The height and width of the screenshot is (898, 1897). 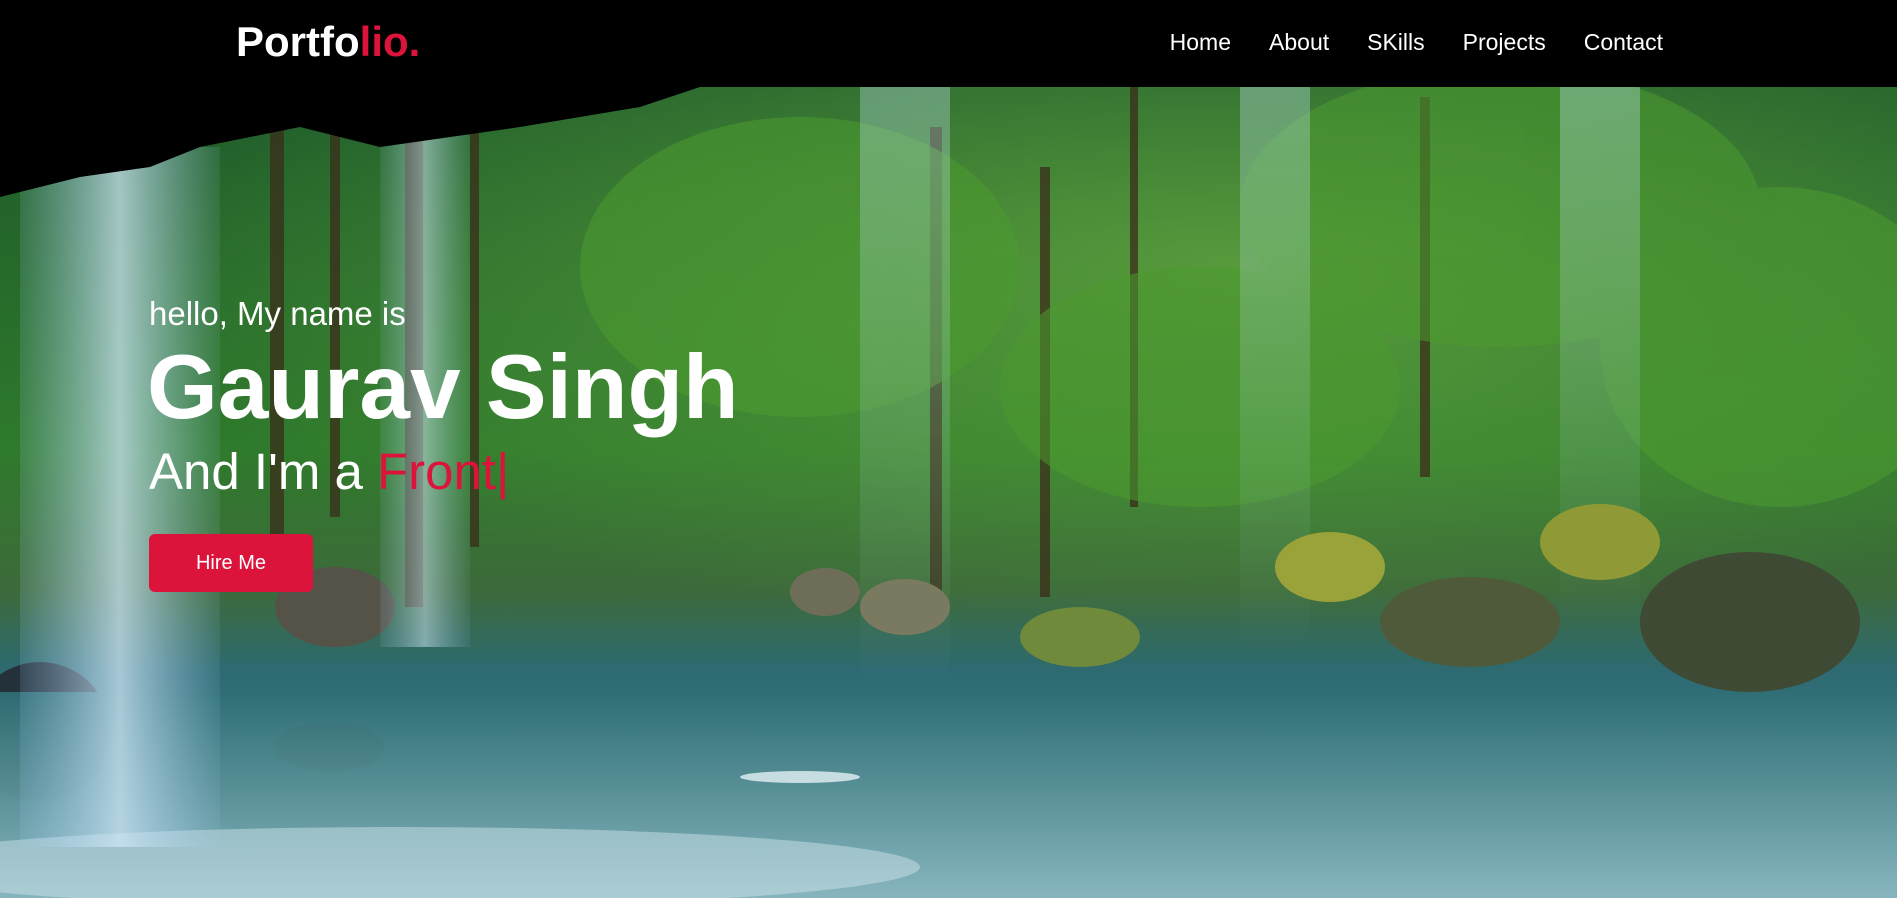 What do you see at coordinates (1200, 42) in the screenshot?
I see `nav-link-home: Home` at bounding box center [1200, 42].